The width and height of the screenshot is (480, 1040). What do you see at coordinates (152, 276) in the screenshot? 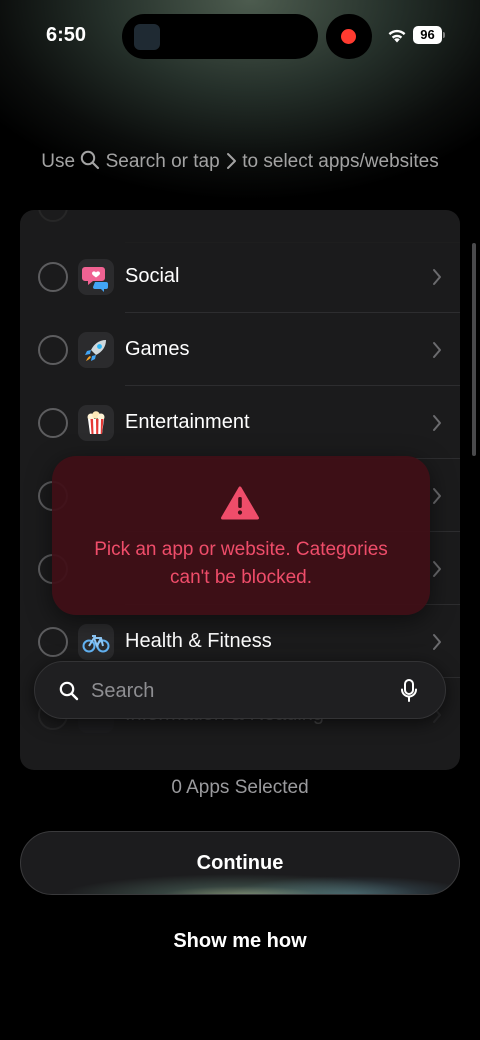
I see `category-label: Social` at bounding box center [152, 276].